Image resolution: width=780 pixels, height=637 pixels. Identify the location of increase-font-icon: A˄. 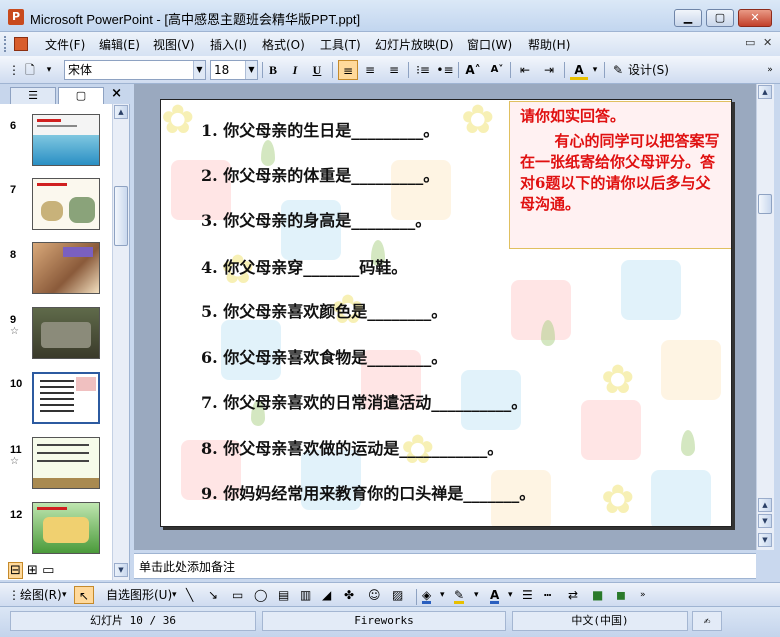
(473, 70).